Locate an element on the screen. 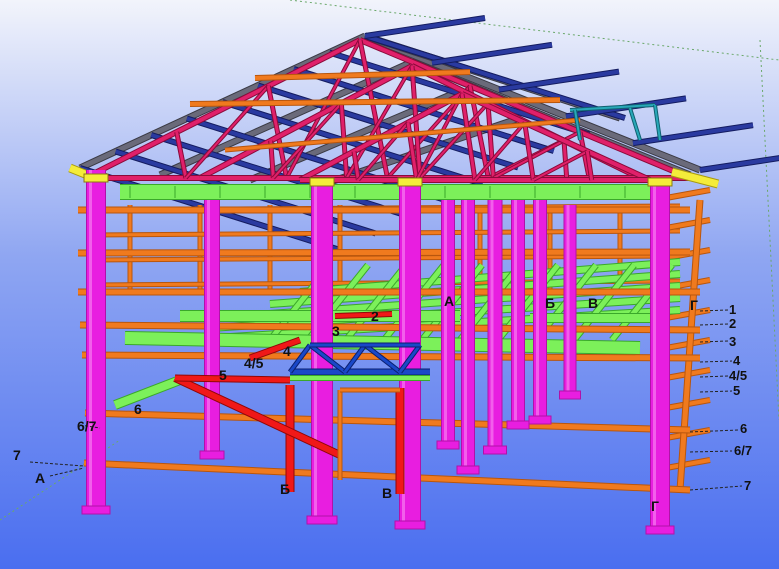  grid-label-top-a: А is located at coordinates (449, 301).